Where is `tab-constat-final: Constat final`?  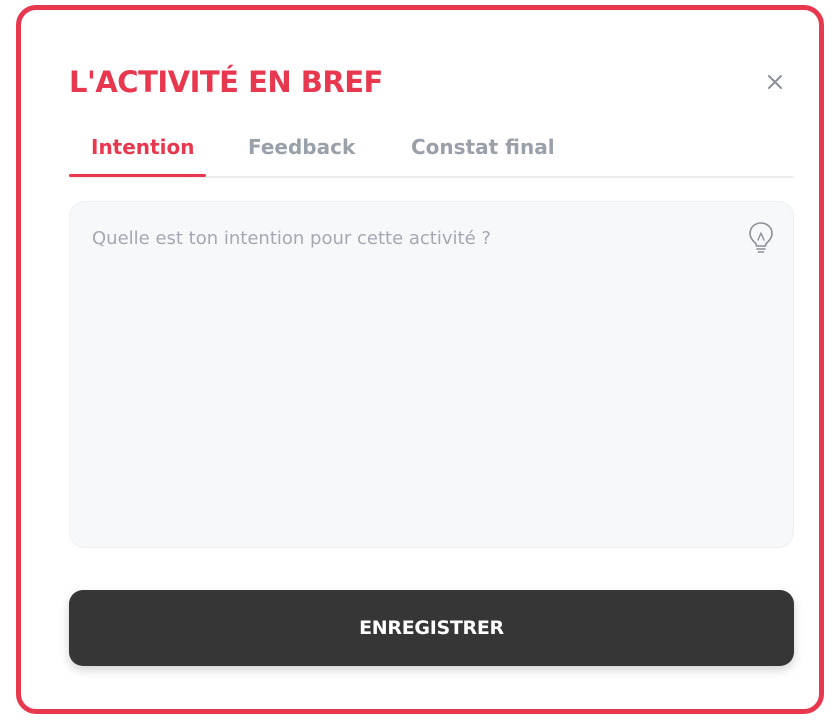 tab-constat-final: Constat final is located at coordinates (483, 147).